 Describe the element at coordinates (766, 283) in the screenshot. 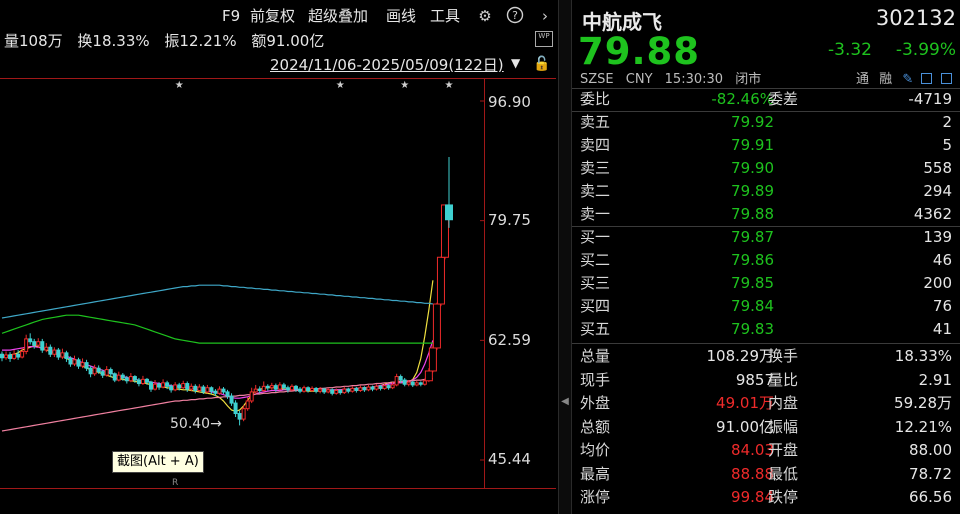

I see `bid-row: 买三 79.85 200` at that location.